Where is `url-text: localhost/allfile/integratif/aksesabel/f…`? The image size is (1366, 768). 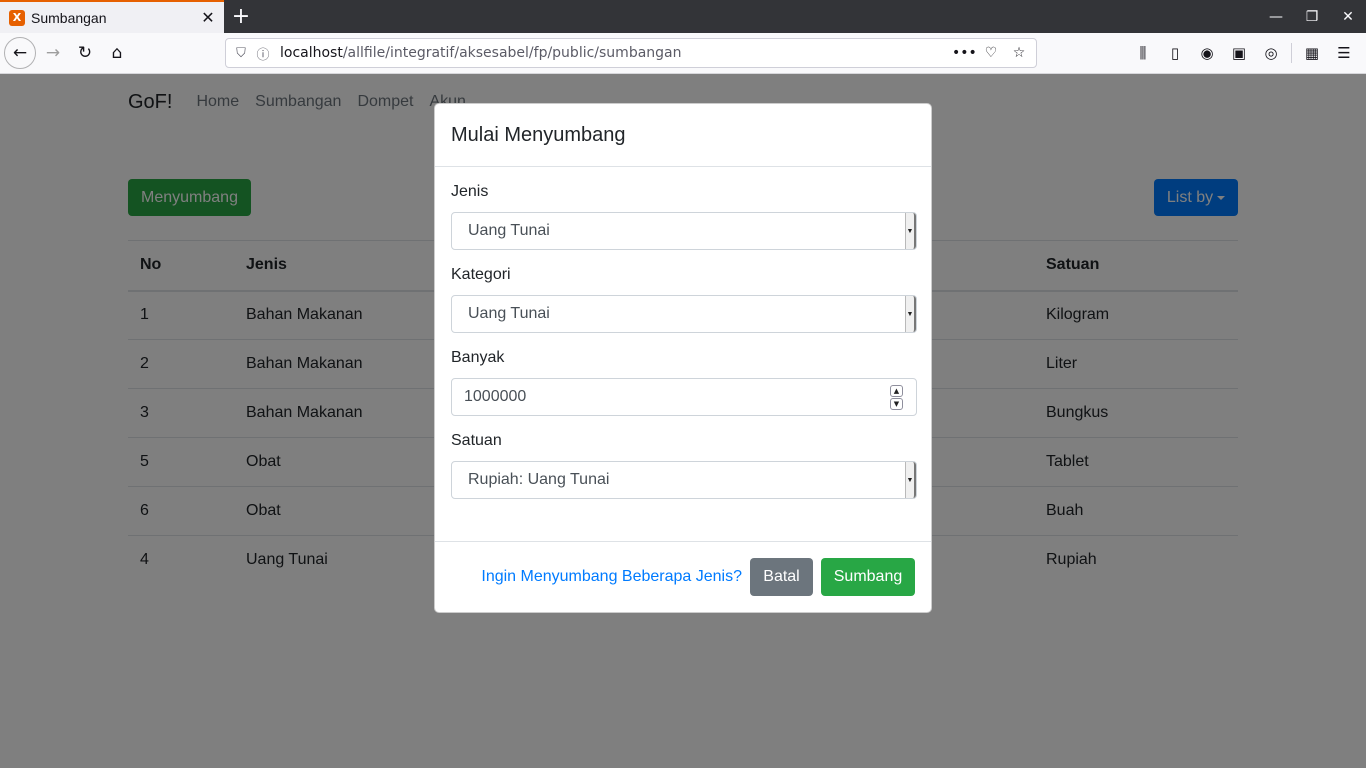 url-text: localhost/allfile/integratif/aksesabel/f… is located at coordinates (616, 53).